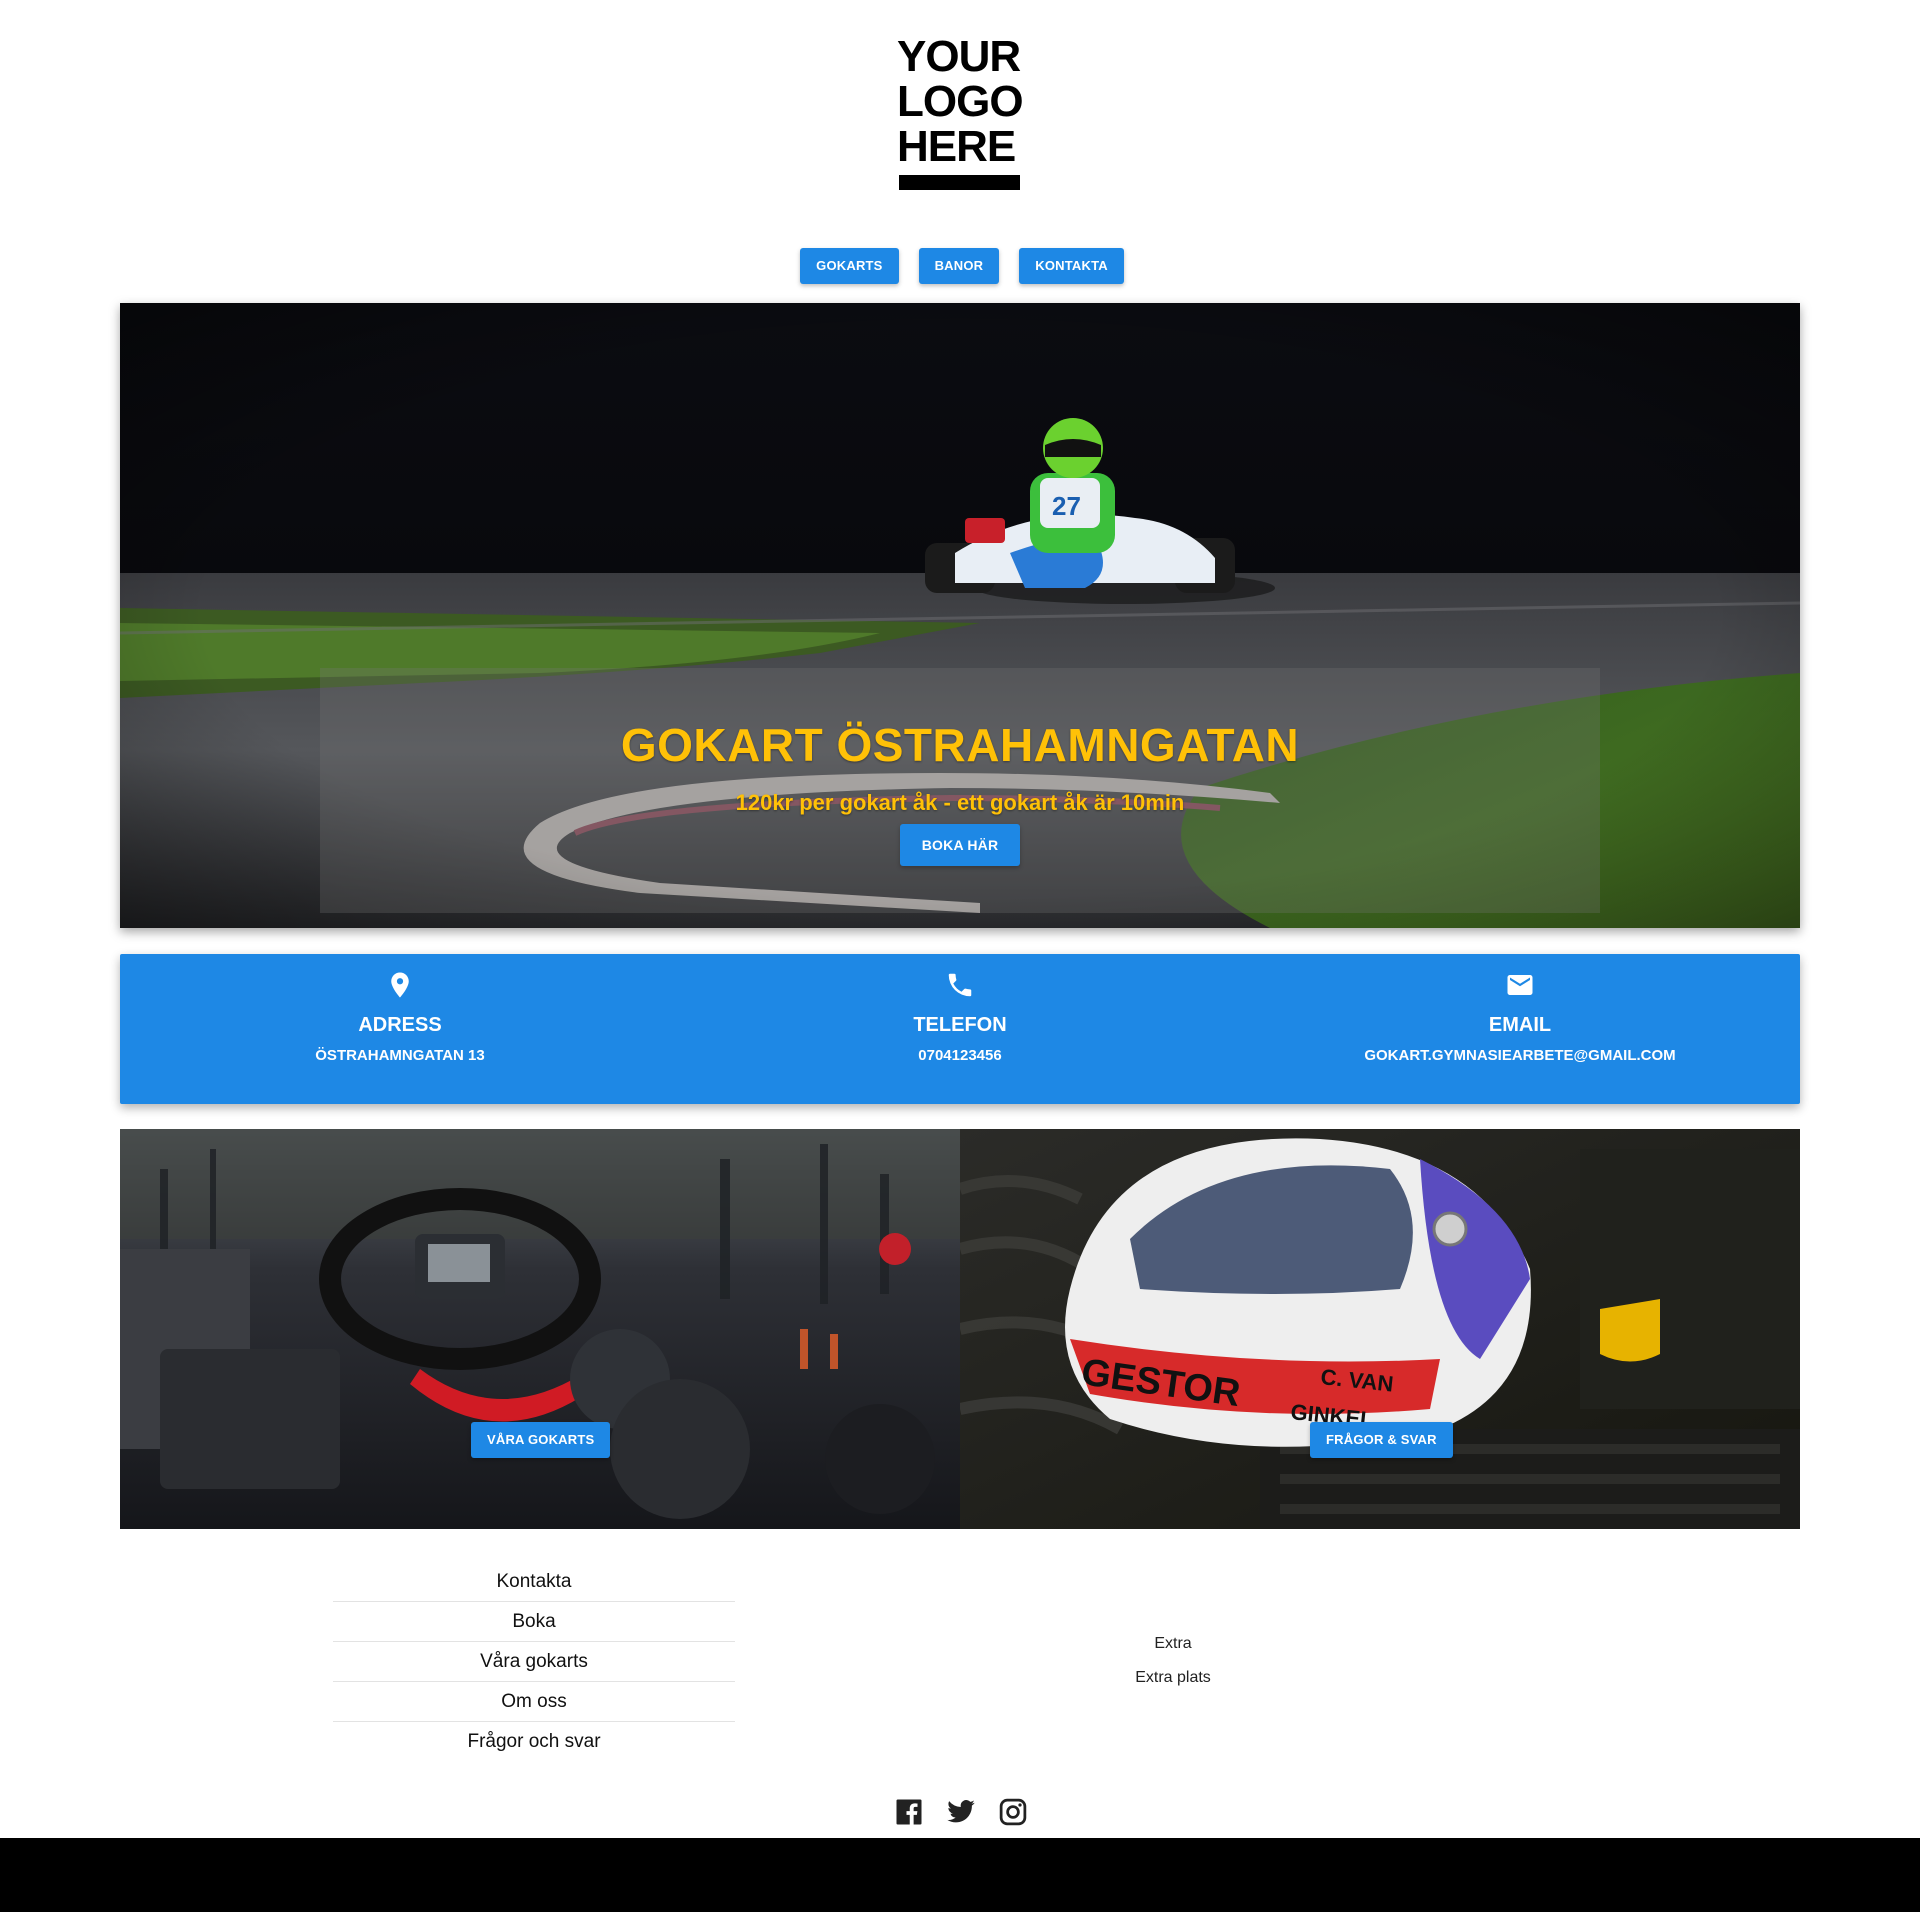 This screenshot has height=1912, width=1920. Describe the element at coordinates (541, 1440) in the screenshot. I see `our-karts-button: VÅRA GOKARTS` at that location.